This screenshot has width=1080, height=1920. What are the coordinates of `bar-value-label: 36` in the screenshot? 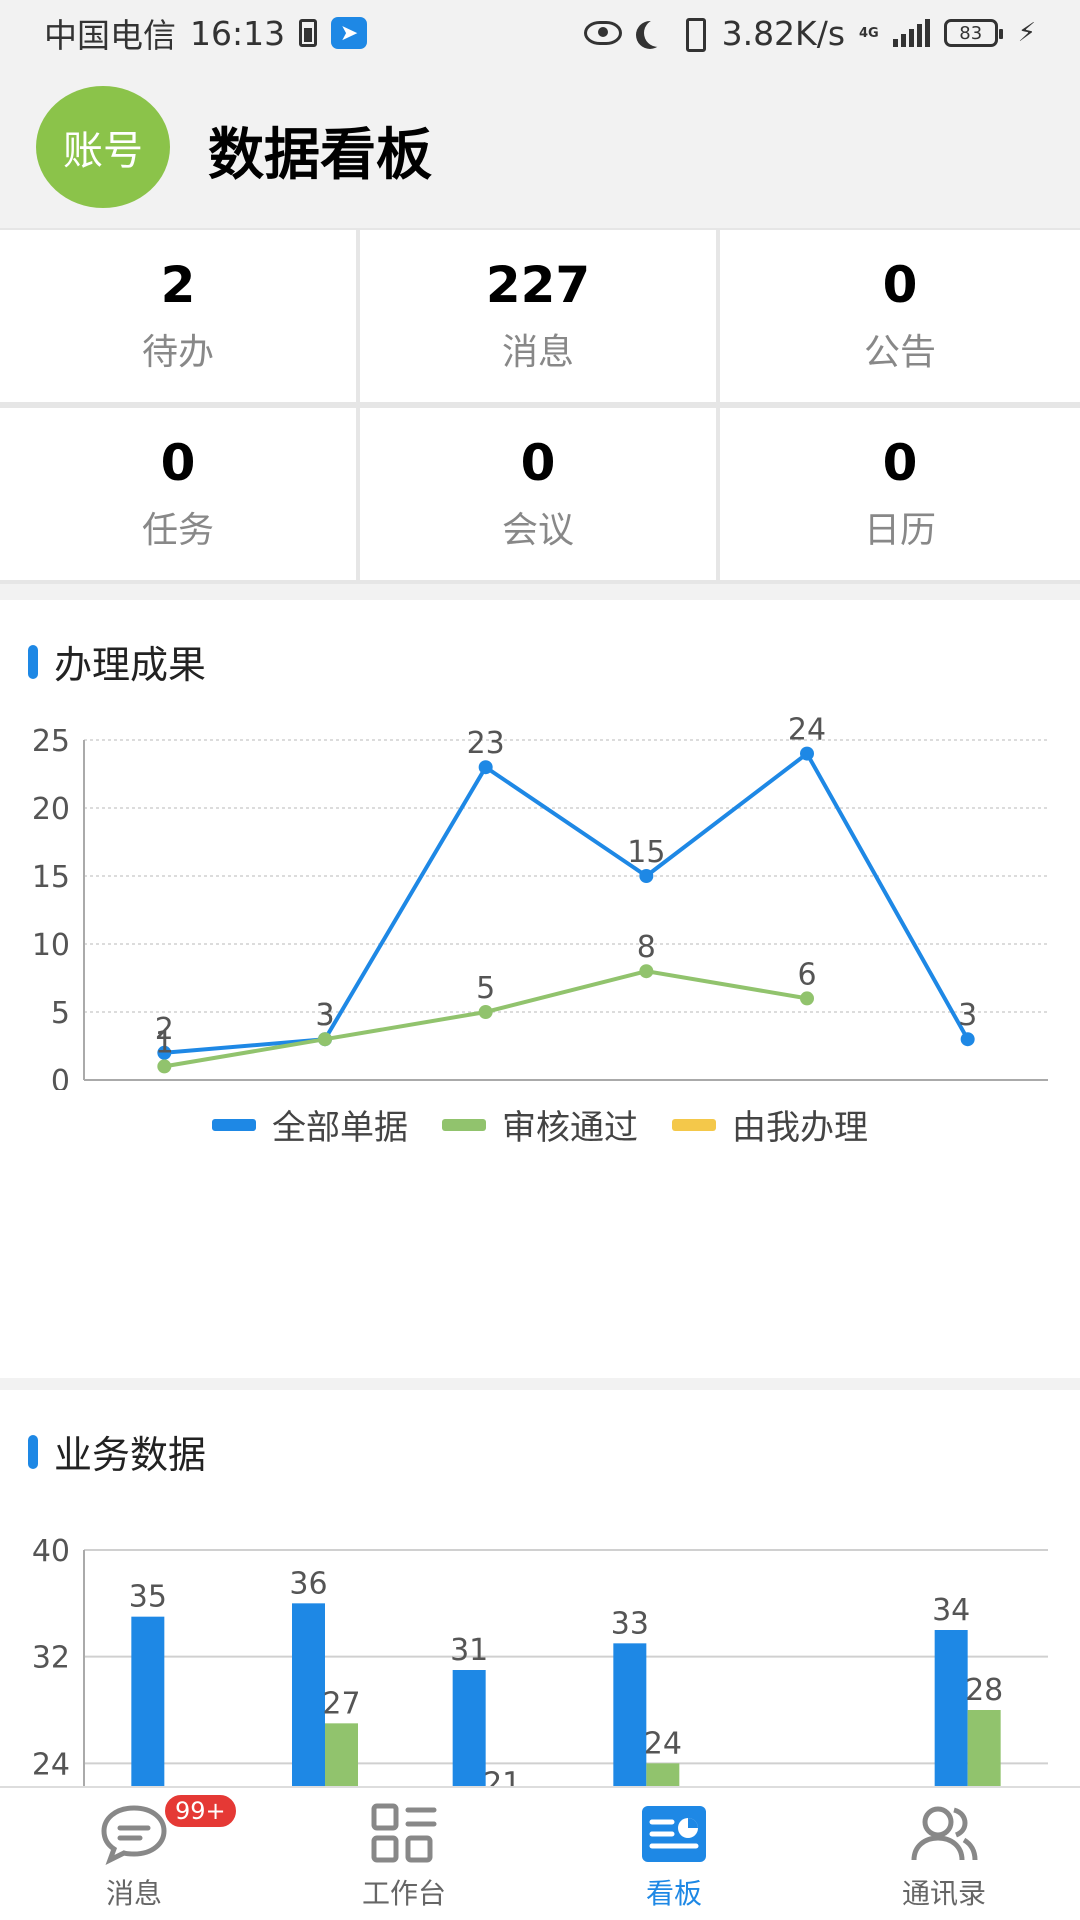 It's located at (308, 1583).